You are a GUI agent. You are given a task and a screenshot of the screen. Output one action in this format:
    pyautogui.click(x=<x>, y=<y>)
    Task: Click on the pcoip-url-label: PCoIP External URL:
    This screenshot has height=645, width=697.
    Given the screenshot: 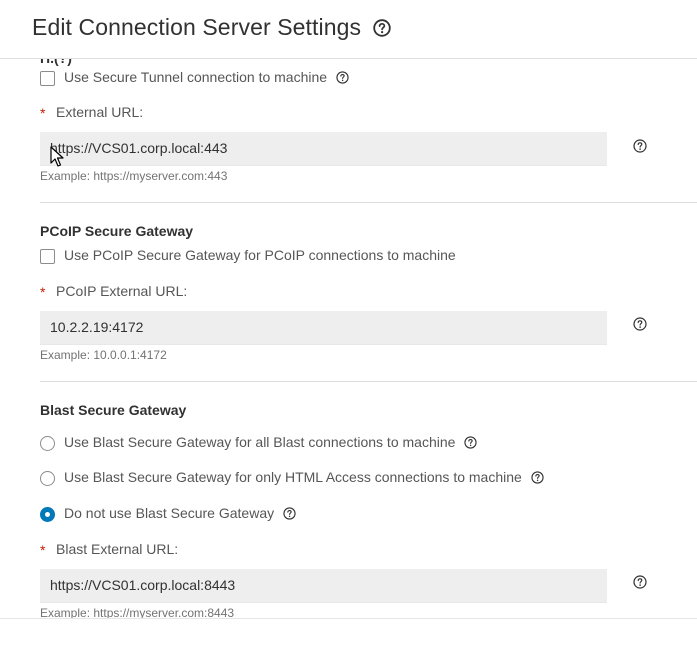 What is the action you would take?
    pyautogui.click(x=122, y=291)
    